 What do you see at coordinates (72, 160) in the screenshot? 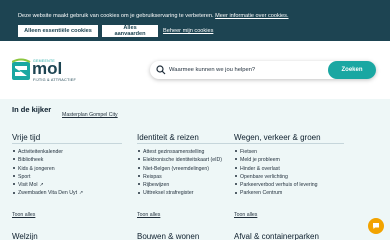
I see `list-item: Bibliotheek` at bounding box center [72, 160].